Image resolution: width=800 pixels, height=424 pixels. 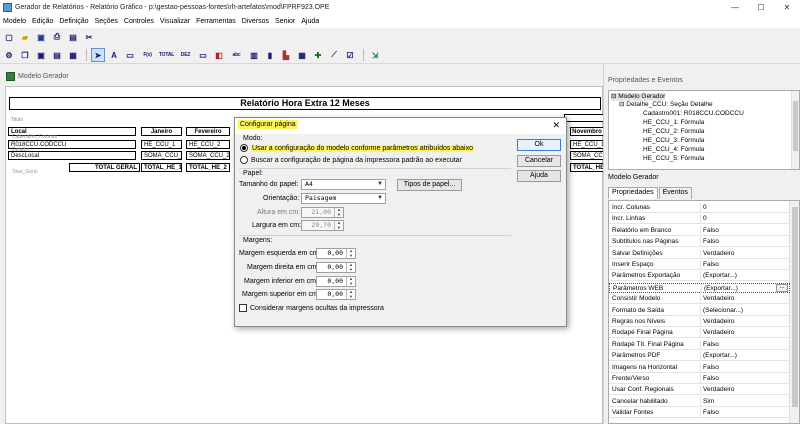 I want to click on save-icon: ▣, so click(x=41, y=37).